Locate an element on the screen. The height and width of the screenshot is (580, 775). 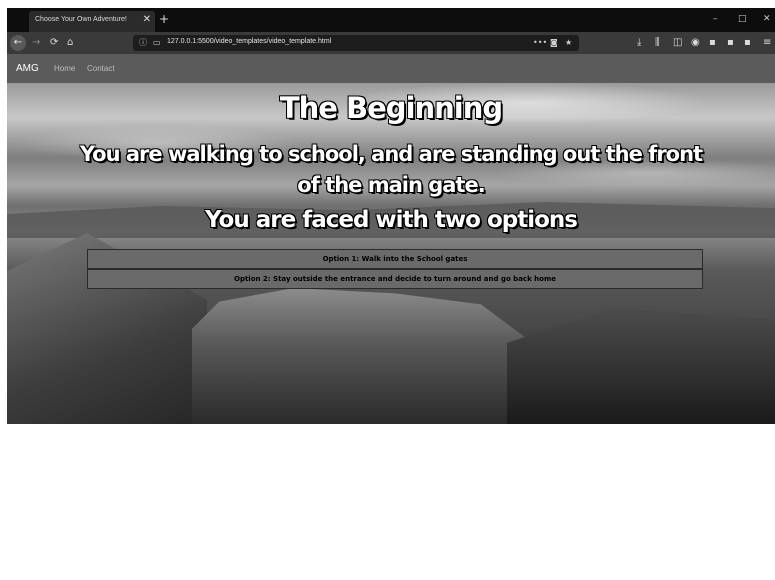
sidebar-icon: ◫ is located at coordinates (677, 43).